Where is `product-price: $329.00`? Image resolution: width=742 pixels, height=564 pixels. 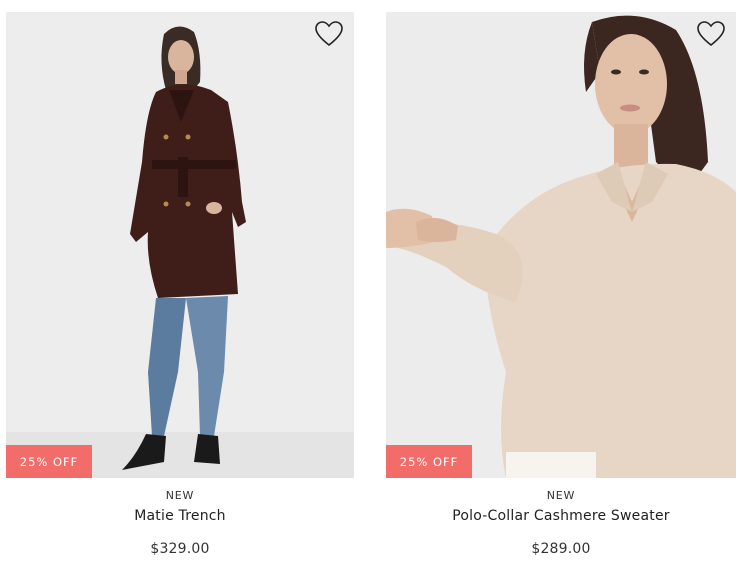 product-price: $329.00 is located at coordinates (180, 549).